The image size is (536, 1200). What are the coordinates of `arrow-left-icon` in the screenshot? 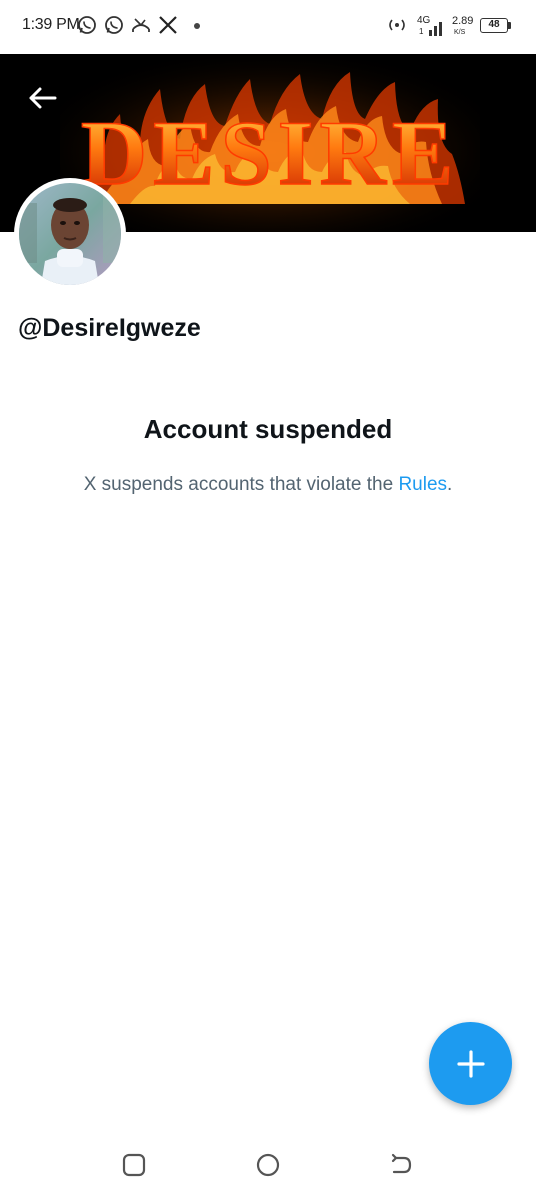 It's located at (43, 98).